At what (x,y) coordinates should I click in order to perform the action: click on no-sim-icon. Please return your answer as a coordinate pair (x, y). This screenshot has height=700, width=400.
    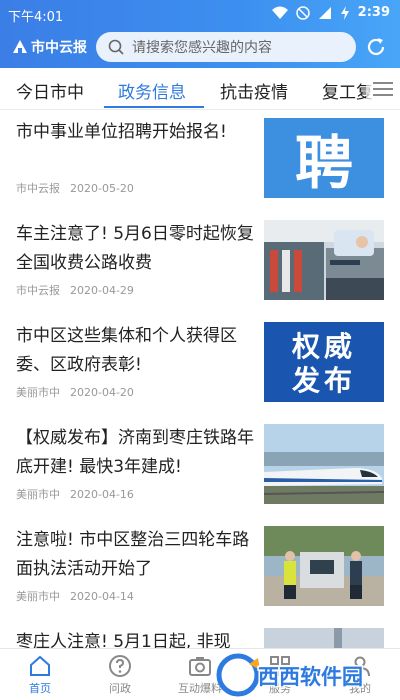
    Looking at the image, I should click on (302, 12).